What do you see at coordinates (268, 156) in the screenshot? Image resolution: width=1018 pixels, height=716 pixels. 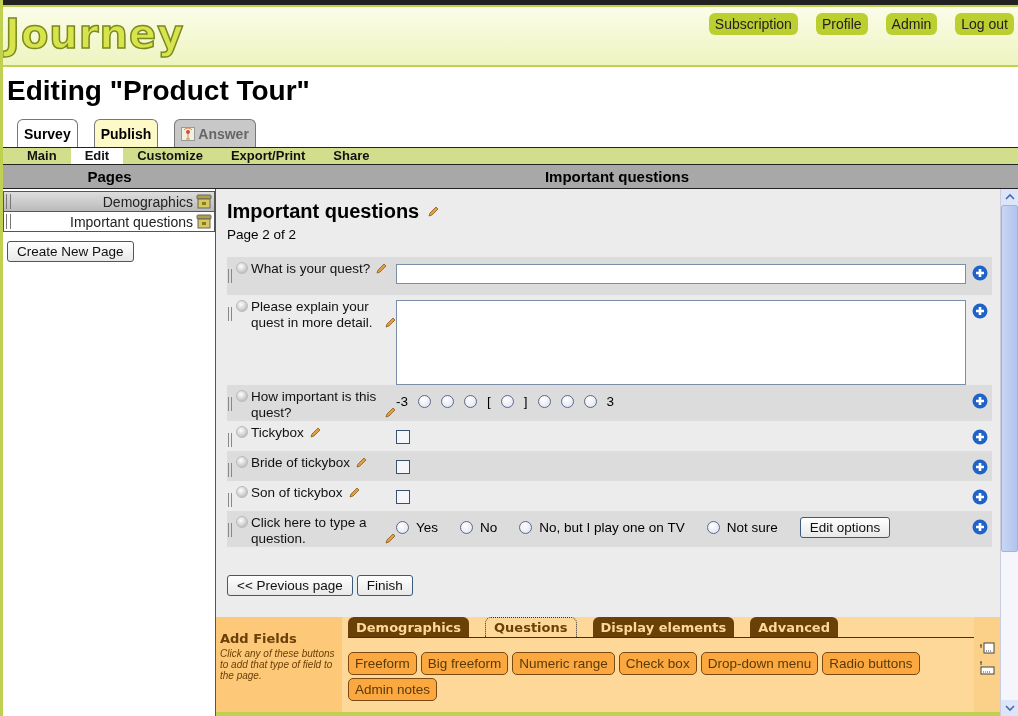 I see `subnav-link: Export/Print` at bounding box center [268, 156].